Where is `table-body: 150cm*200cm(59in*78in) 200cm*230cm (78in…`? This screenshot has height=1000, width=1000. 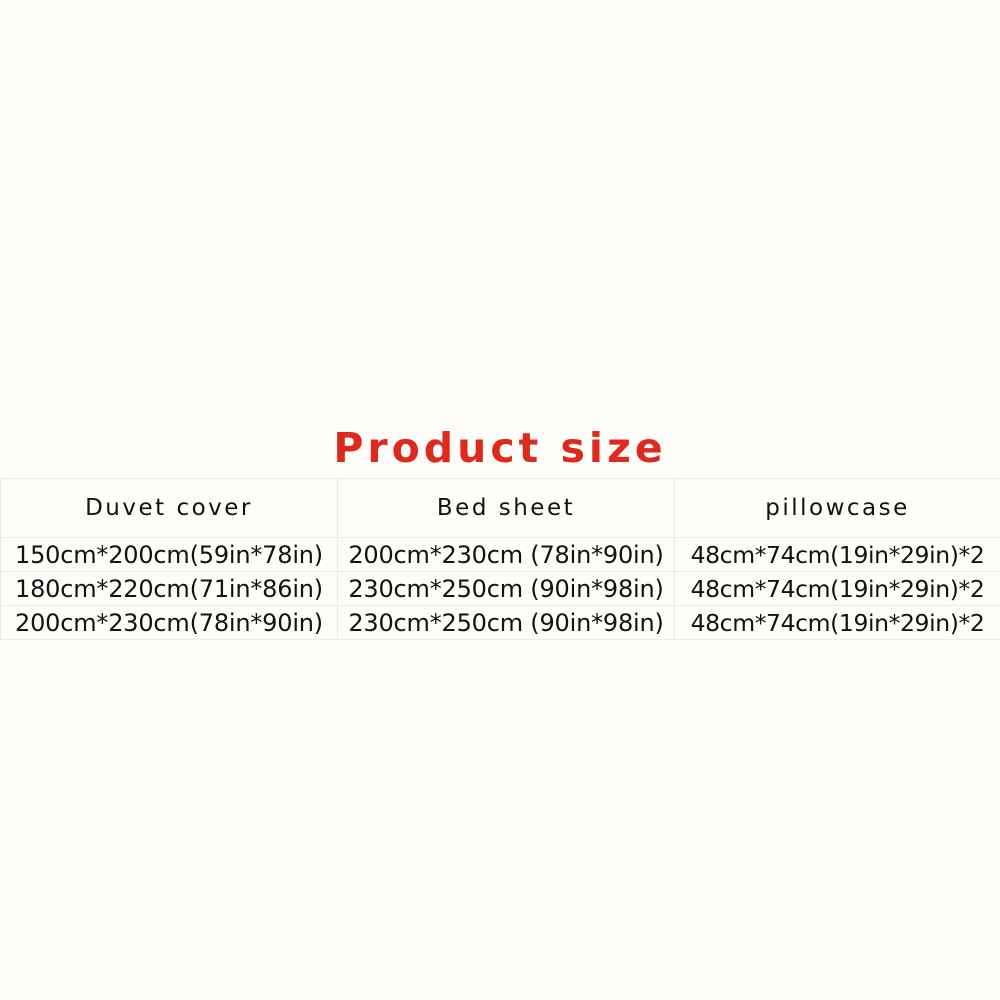
table-body: 150cm*200cm(59in*78in) 200cm*230cm (78in… is located at coordinates (500, 588).